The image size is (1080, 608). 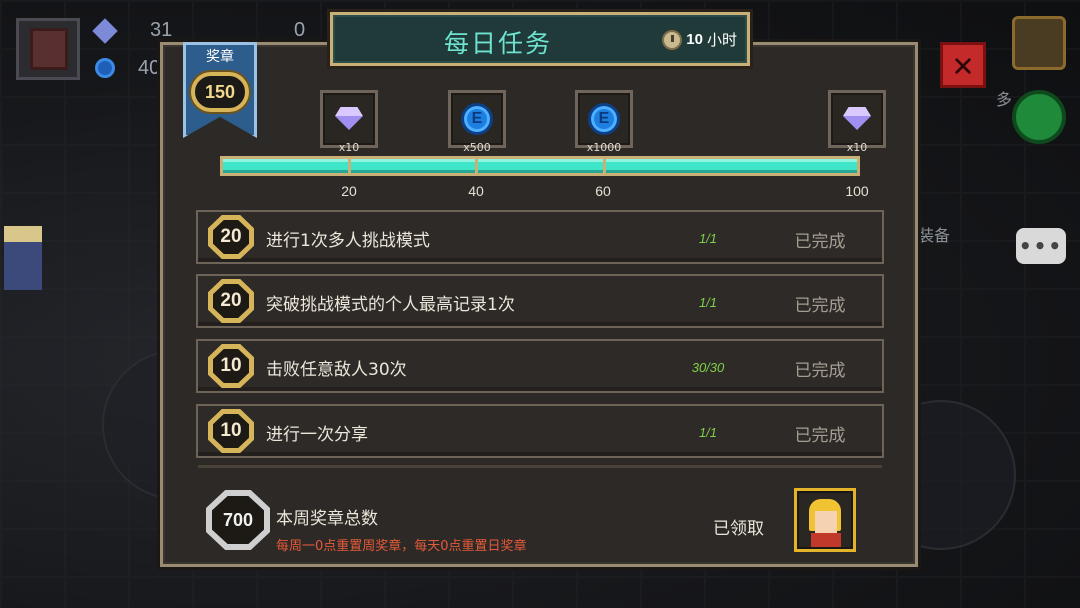 I want to click on multiplayer-button, so click(x=1039, y=117).